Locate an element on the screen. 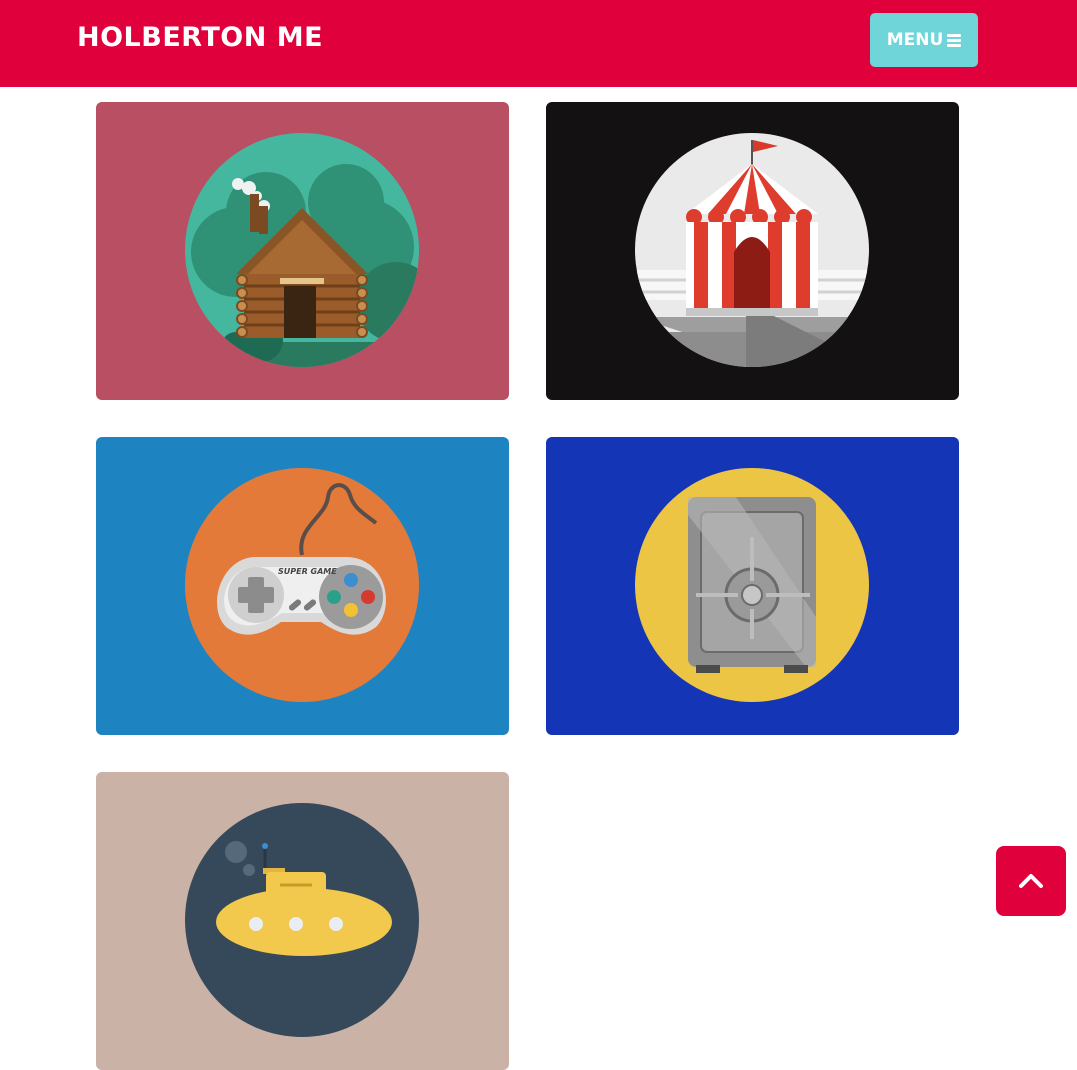 The image size is (1077, 1070). menu-label: MENU is located at coordinates (915, 40).